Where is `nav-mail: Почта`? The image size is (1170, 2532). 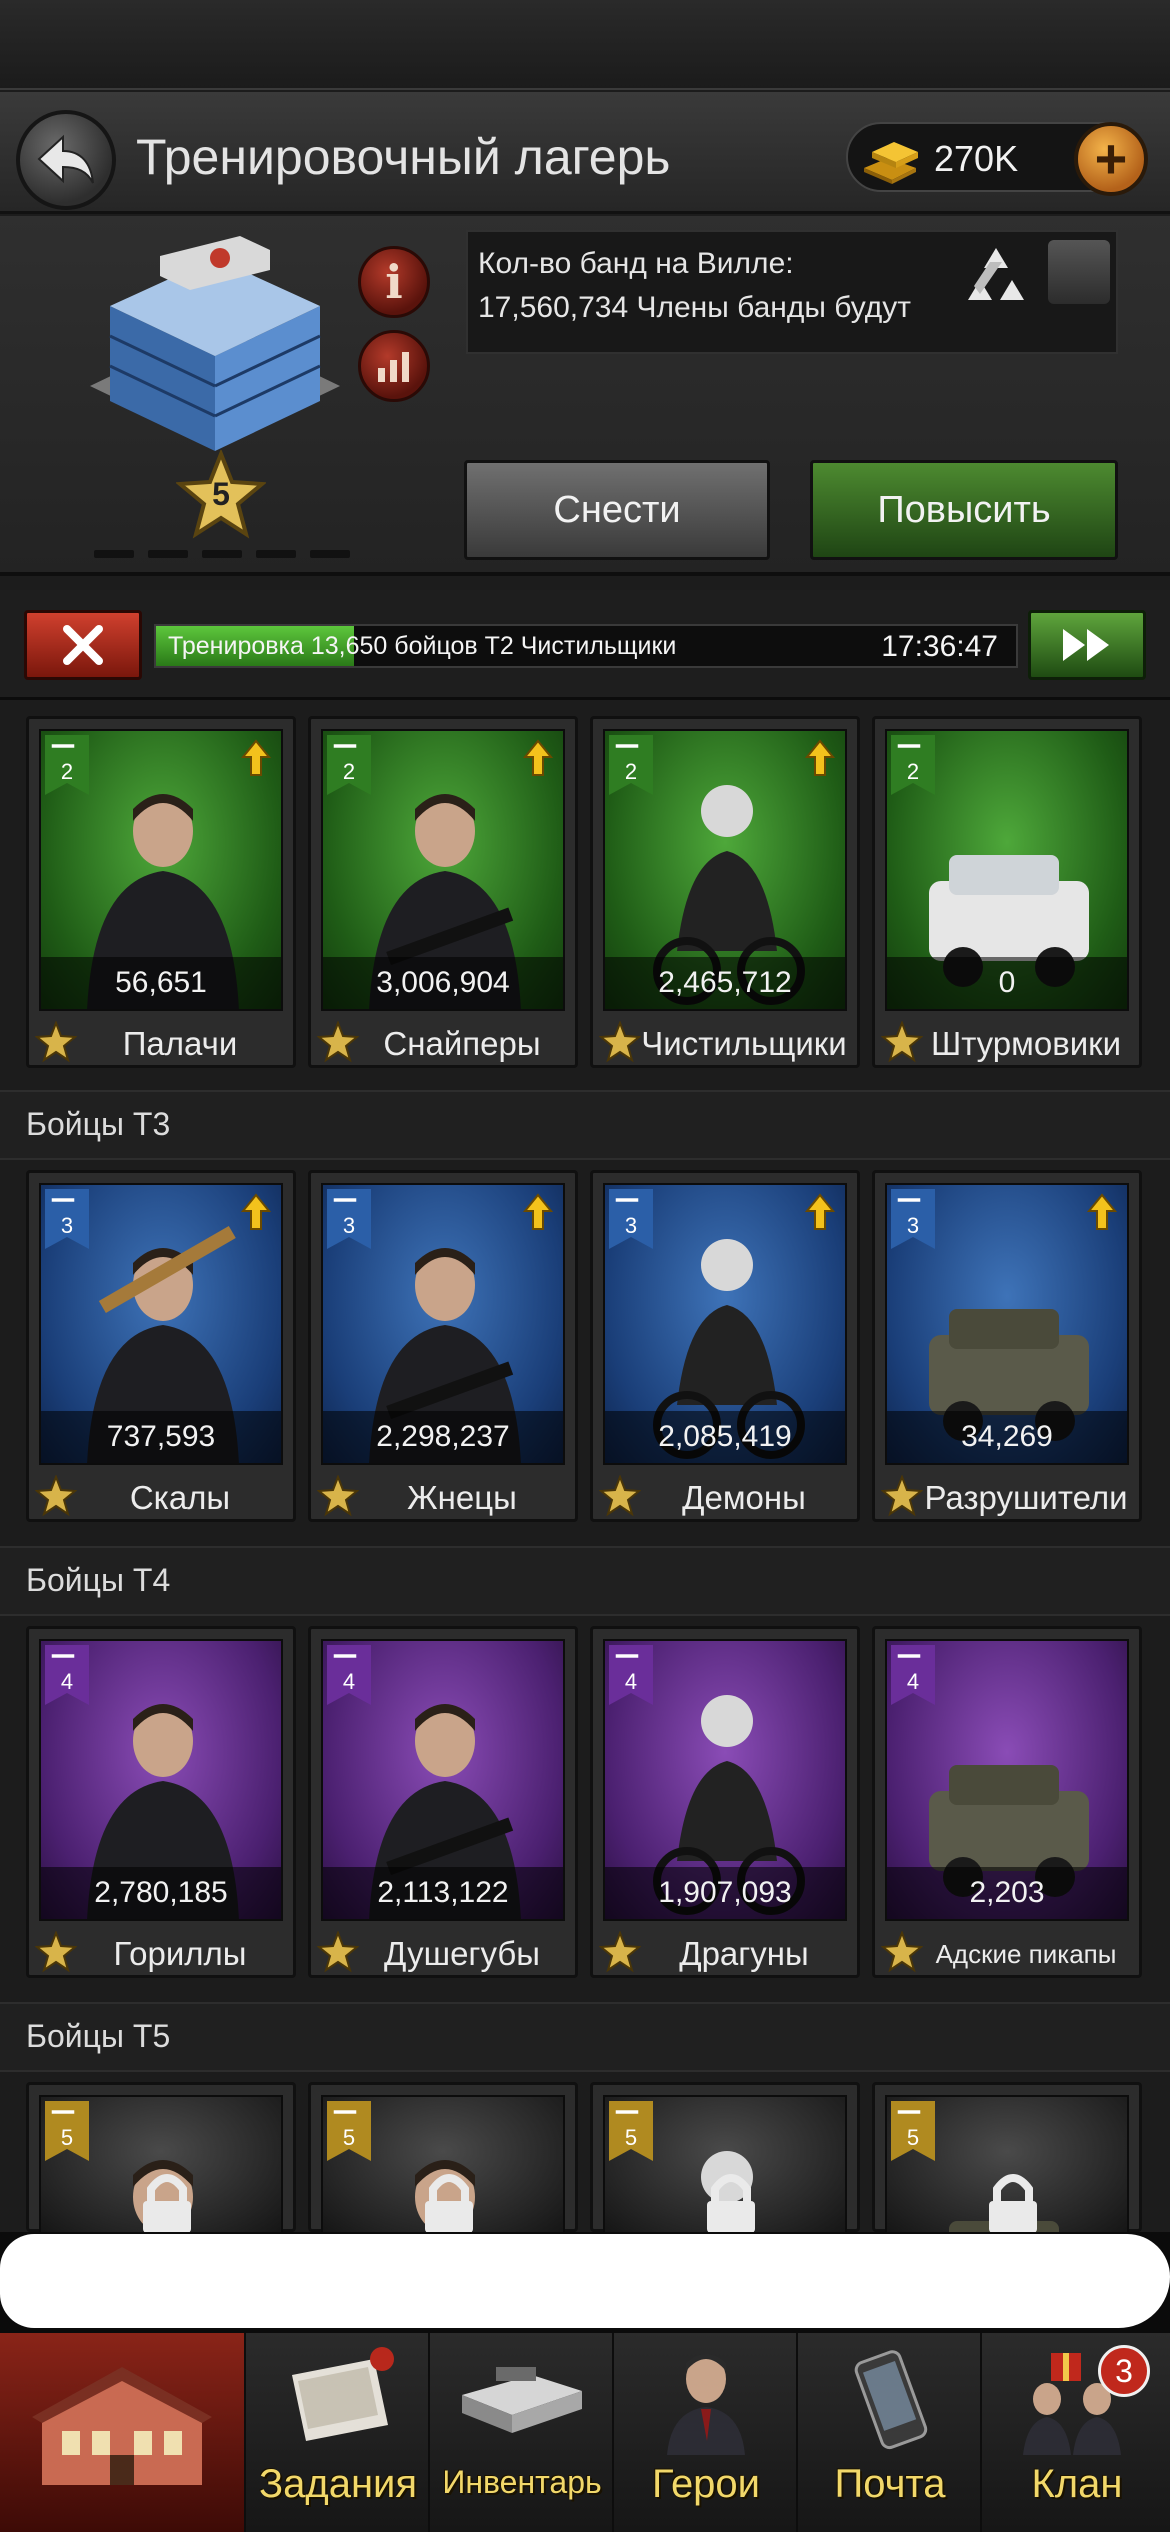
nav-mail: Почта is located at coordinates (891, 2432).